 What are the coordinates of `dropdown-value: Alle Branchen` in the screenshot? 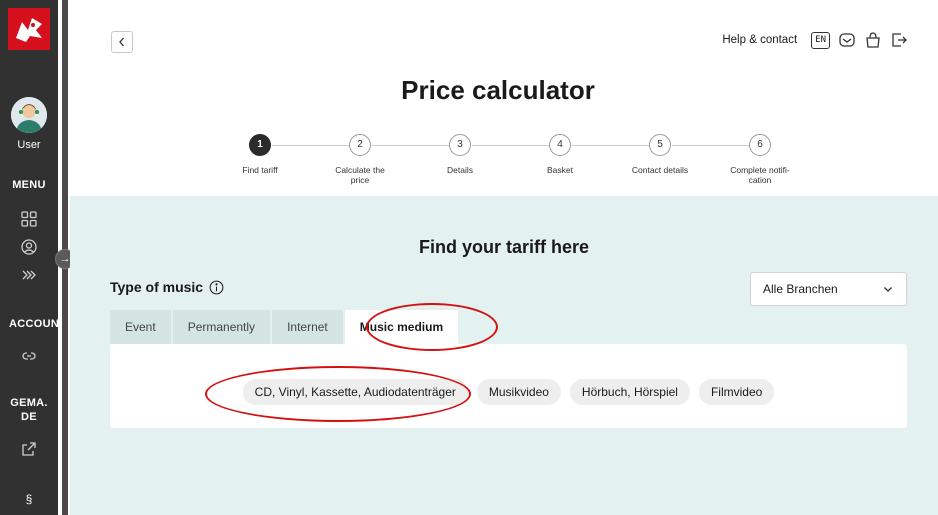 It's located at (800, 289).